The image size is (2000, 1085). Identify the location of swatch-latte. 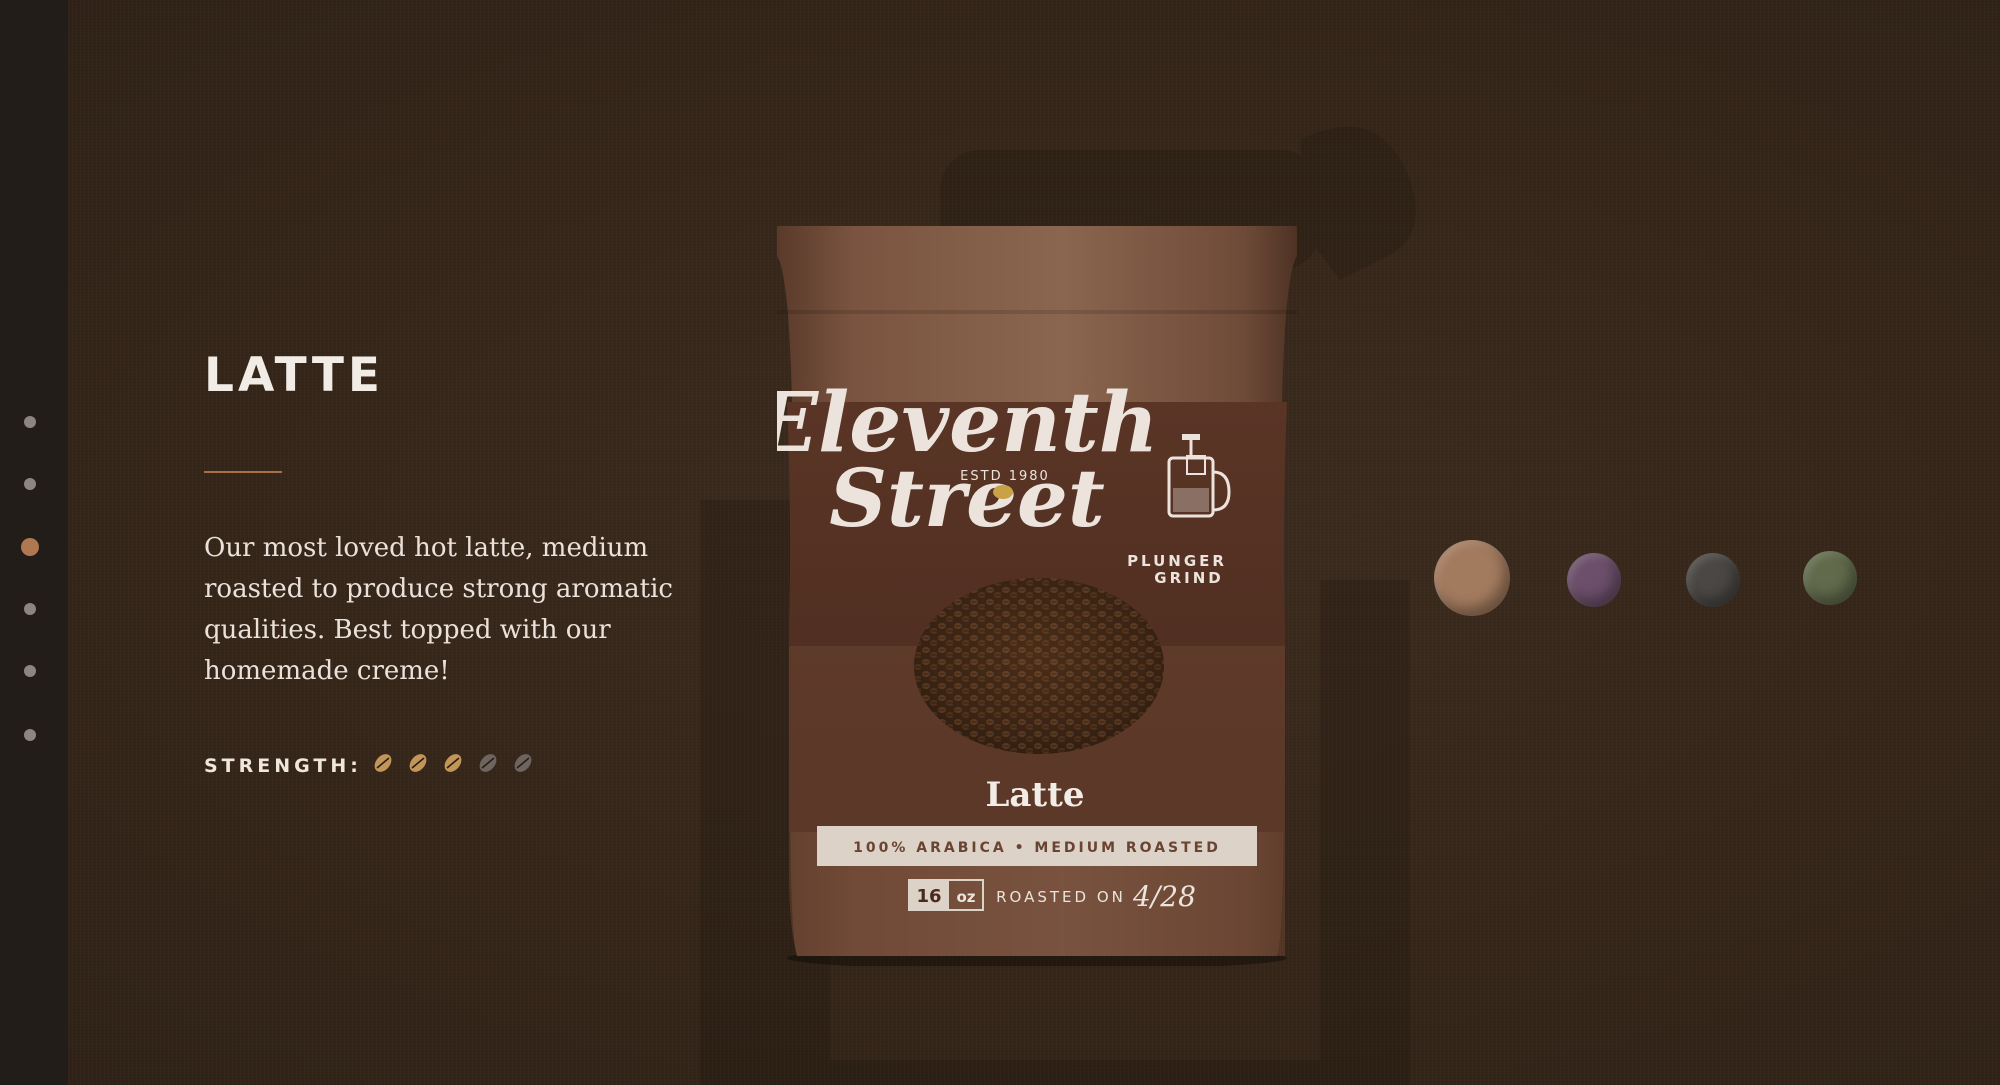
(1472, 578).